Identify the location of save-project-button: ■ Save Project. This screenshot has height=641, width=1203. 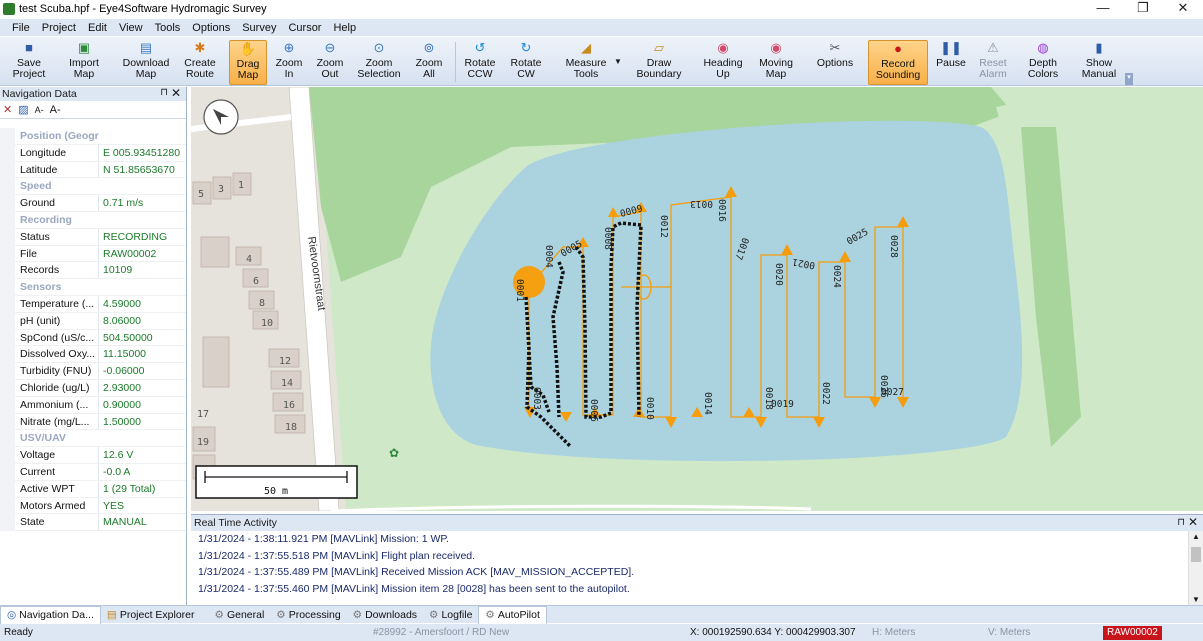
(29, 62).